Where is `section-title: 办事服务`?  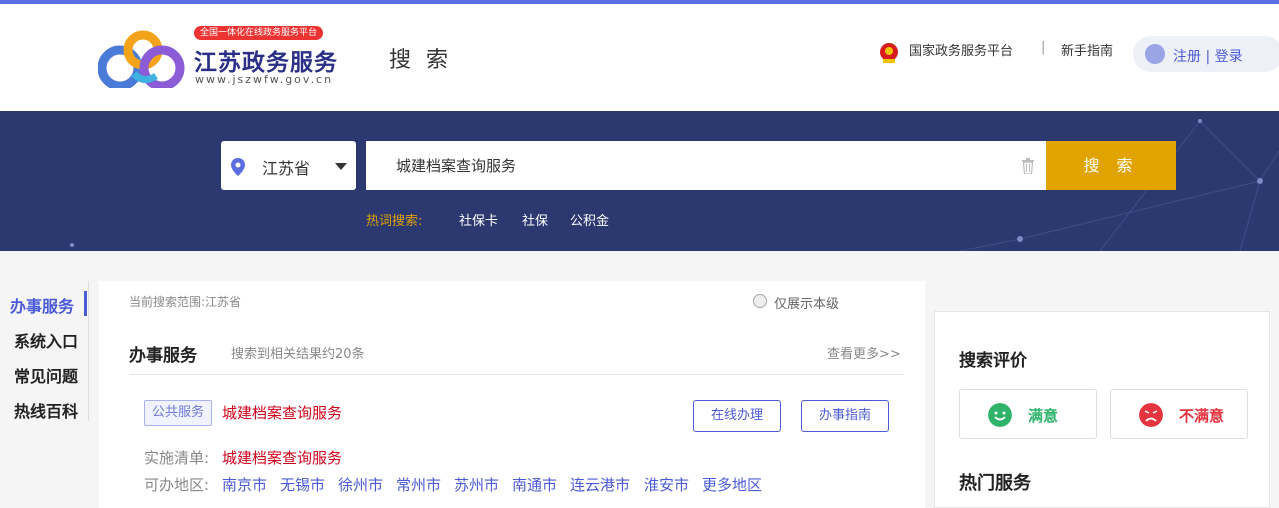
section-title: 办事服务 is located at coordinates (163, 356).